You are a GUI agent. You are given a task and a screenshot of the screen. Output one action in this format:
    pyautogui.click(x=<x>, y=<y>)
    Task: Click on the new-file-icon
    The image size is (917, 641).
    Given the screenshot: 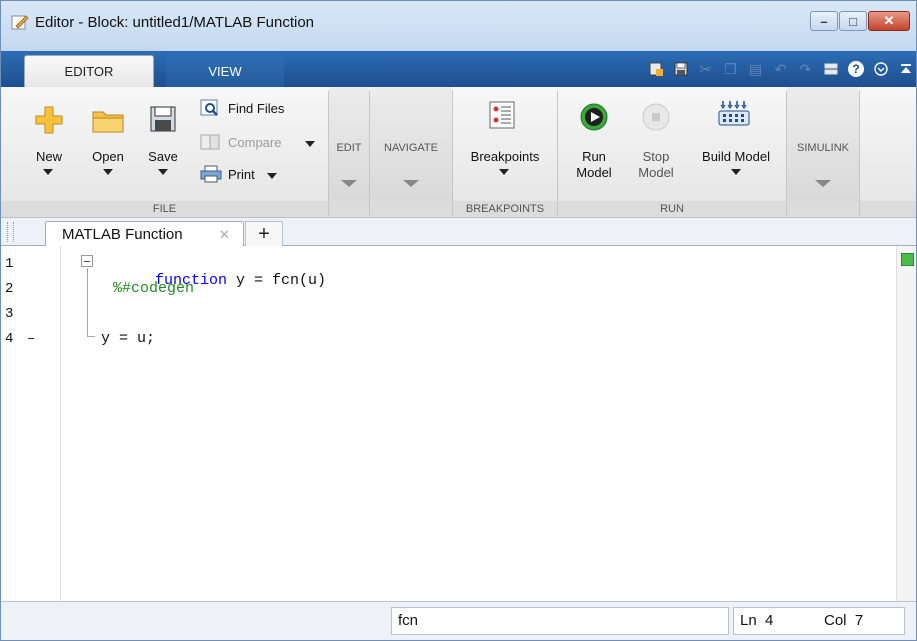 What is the action you would take?
    pyautogui.click(x=655, y=69)
    